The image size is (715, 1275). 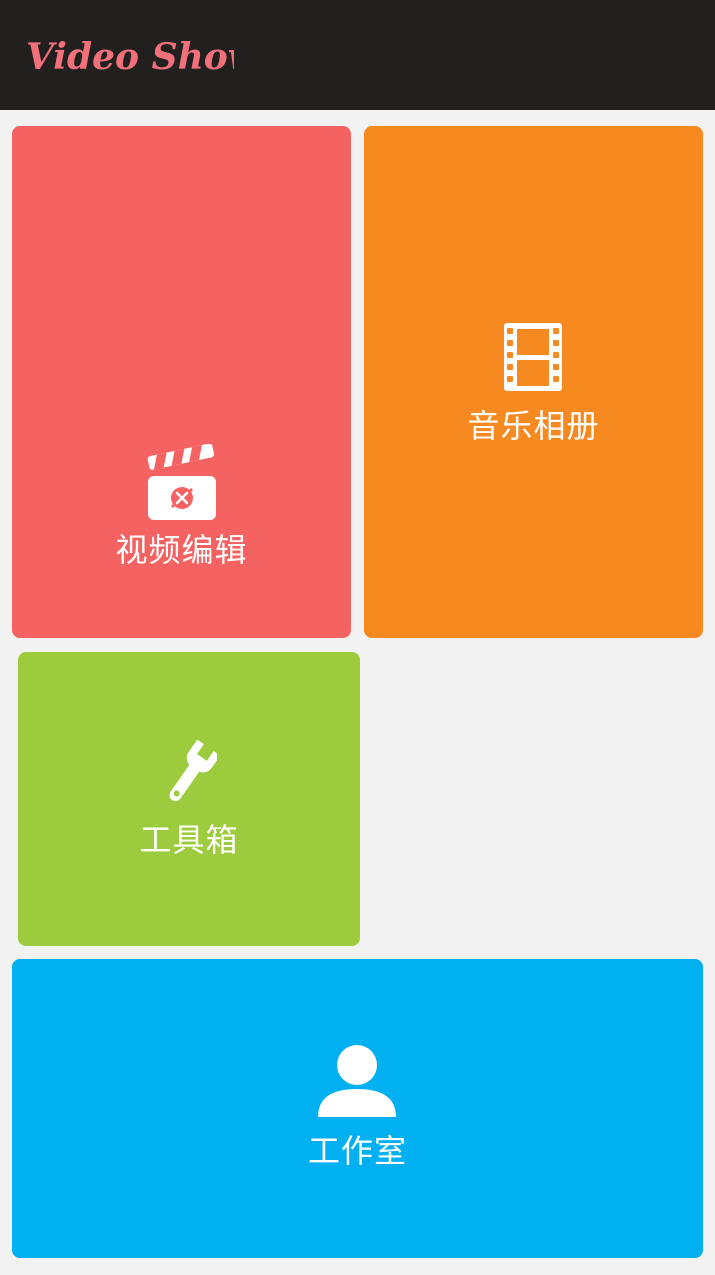 I want to click on app-logo: Video Show, so click(x=130, y=57).